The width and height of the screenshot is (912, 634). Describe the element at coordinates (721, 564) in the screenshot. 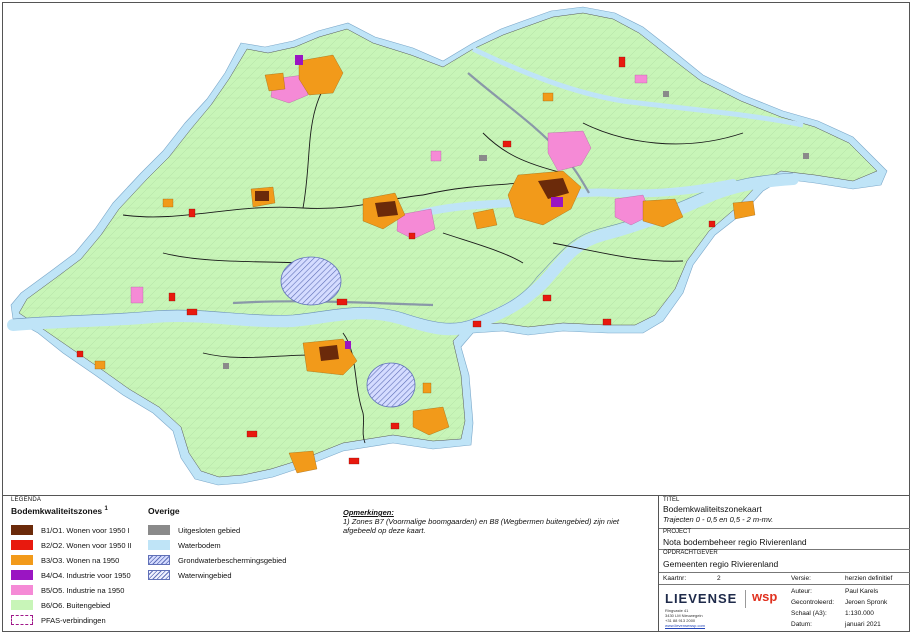

I see `client-name: Gemeenten regio Rivierenland` at that location.